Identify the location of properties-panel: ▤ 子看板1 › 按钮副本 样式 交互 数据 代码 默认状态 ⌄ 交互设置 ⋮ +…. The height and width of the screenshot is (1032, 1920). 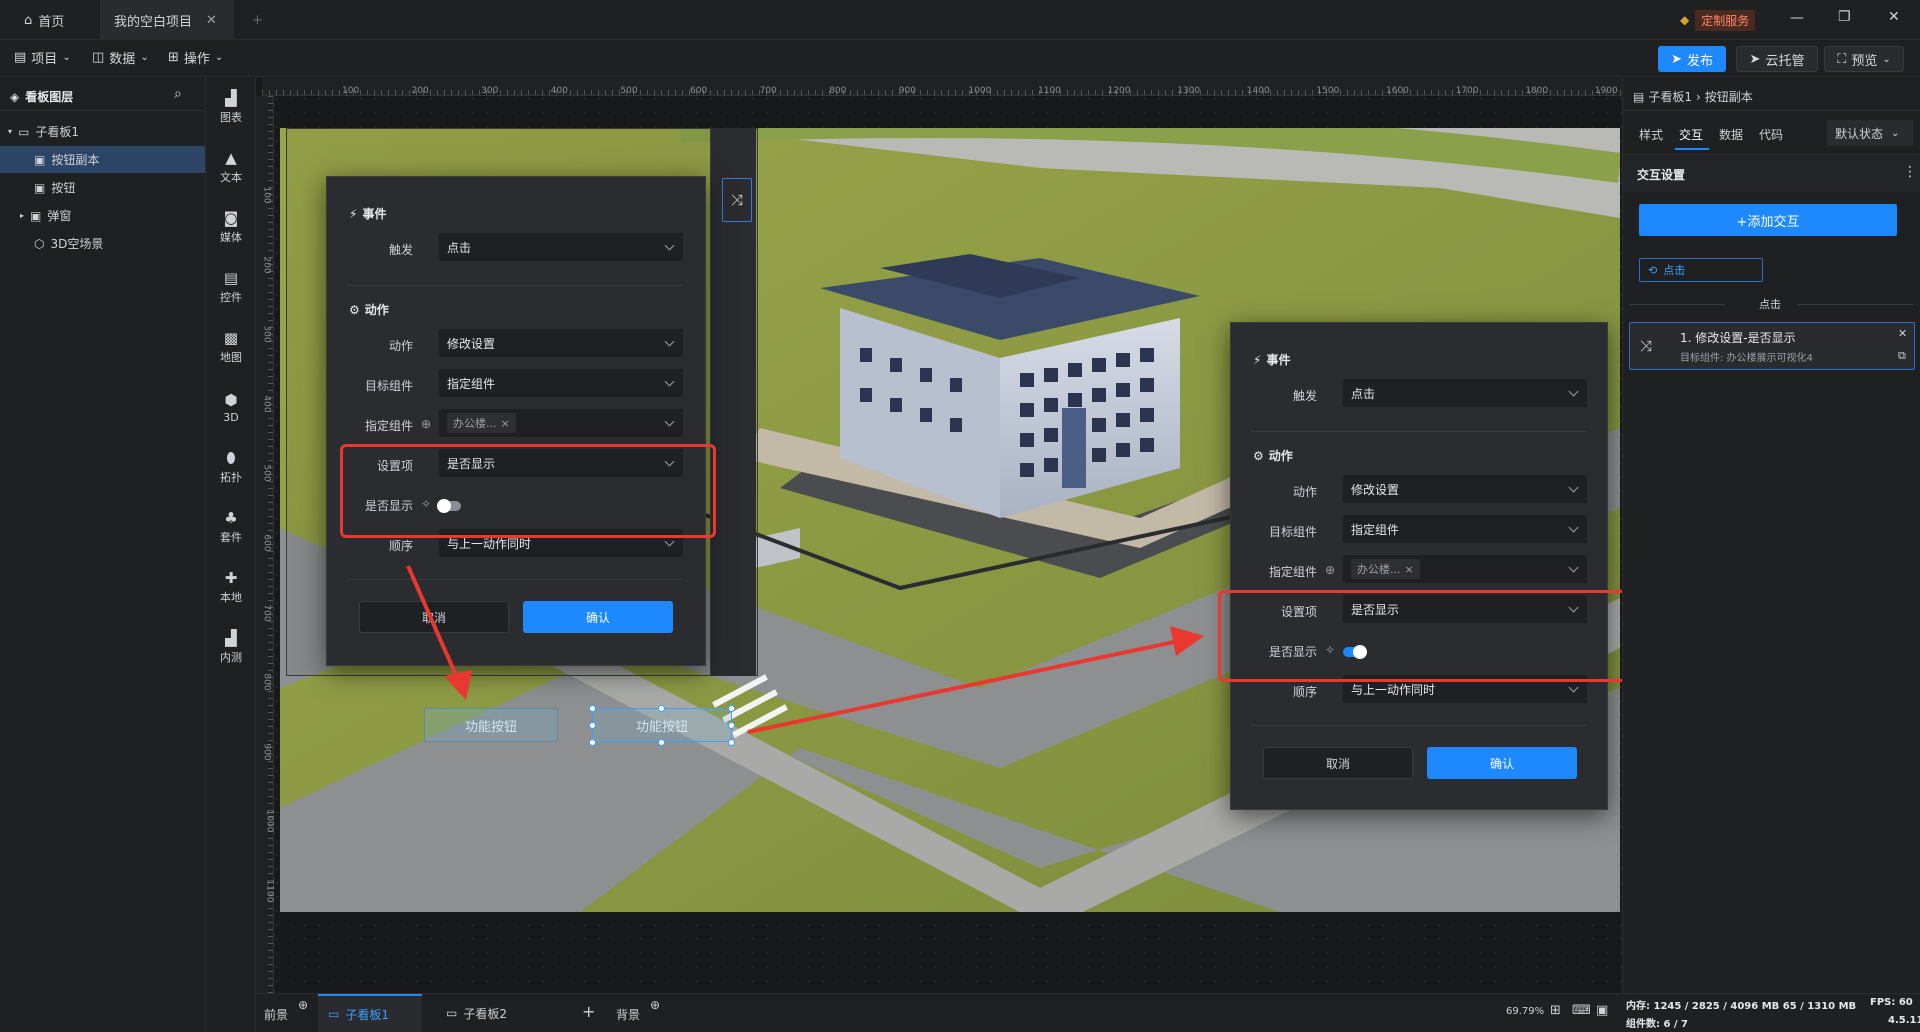
(1771, 535).